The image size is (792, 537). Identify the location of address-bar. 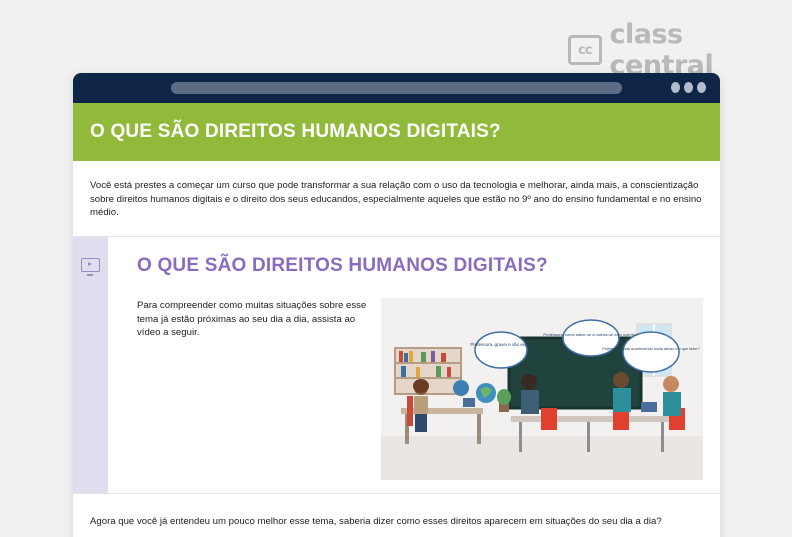
(396, 88).